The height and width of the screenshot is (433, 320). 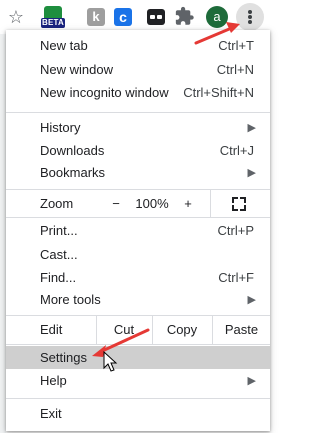 What do you see at coordinates (236, 150) in the screenshot?
I see `menu-item-shortcut: Ctrl+J` at bounding box center [236, 150].